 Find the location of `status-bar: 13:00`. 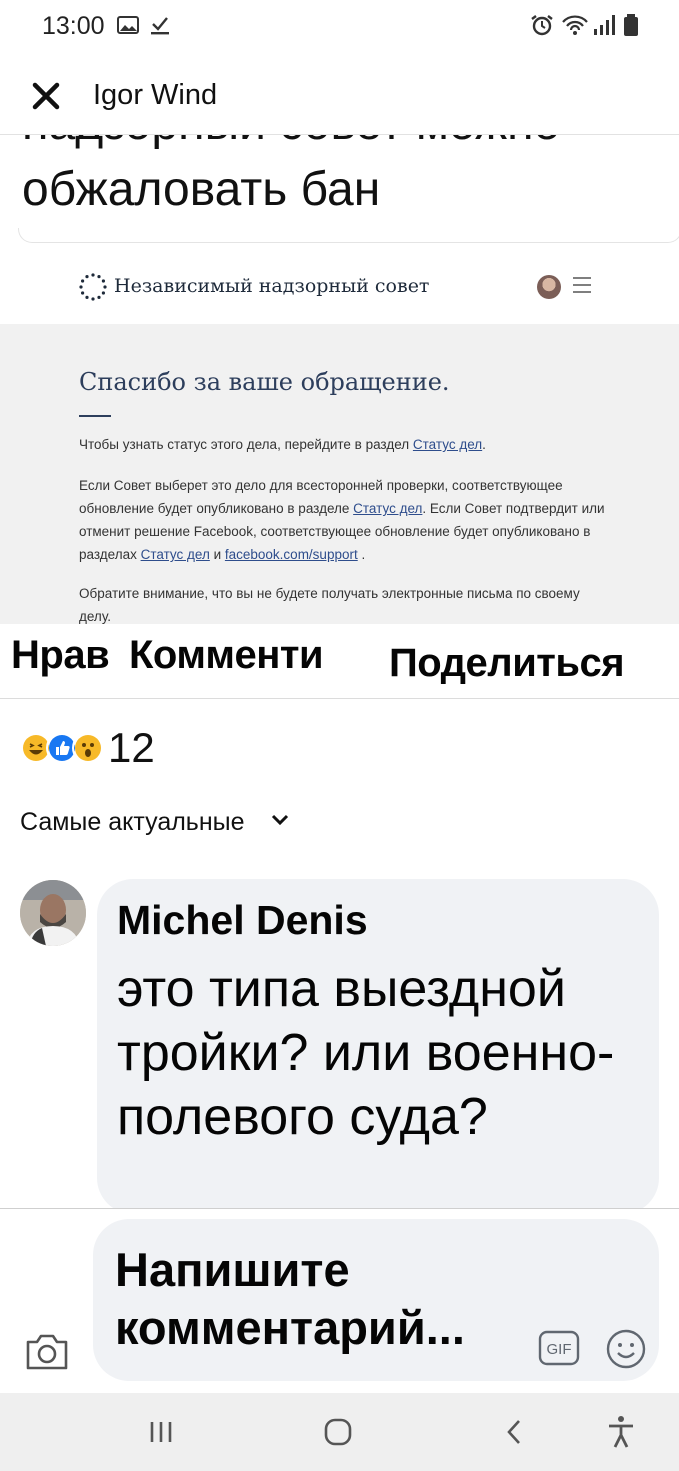

status-bar: 13:00 is located at coordinates (339, 26).